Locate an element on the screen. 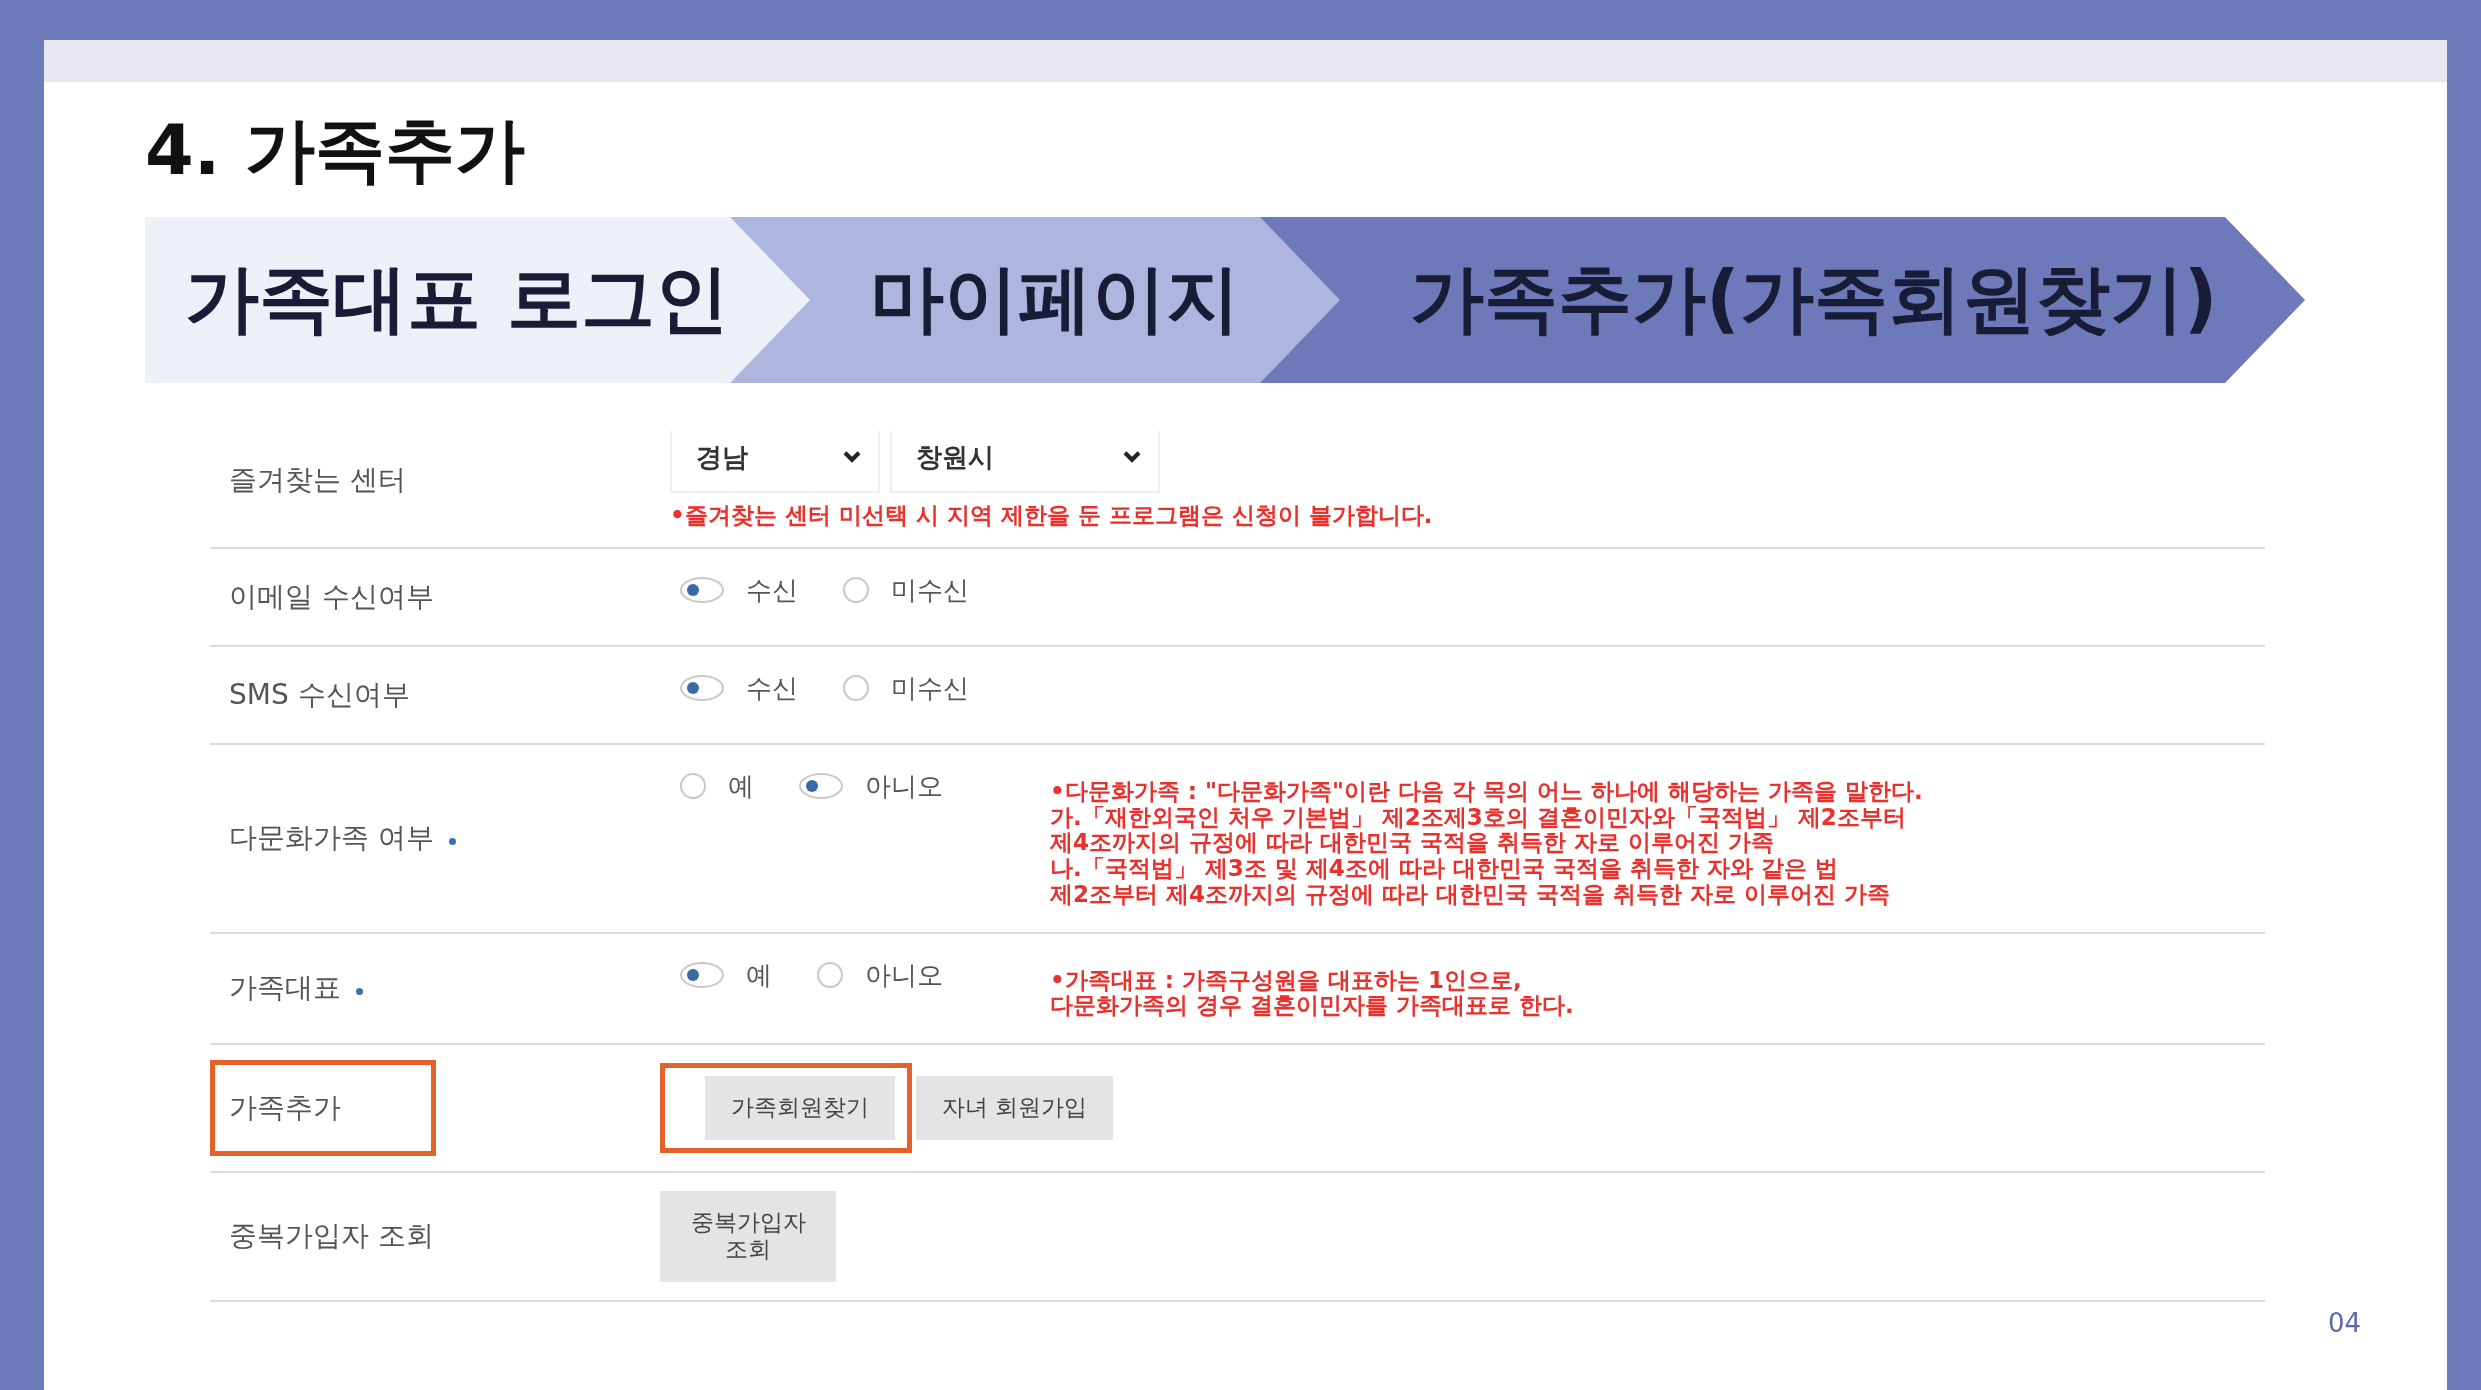 The height and width of the screenshot is (1390, 2481). field-label: 가족추가 is located at coordinates (285, 1107).